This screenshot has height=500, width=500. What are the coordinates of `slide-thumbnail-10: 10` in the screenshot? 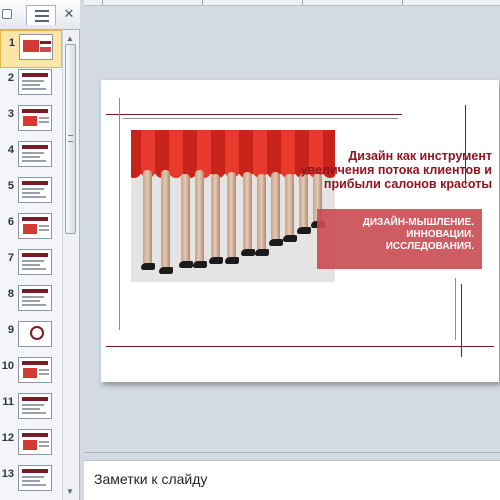 It's located at (31, 373).